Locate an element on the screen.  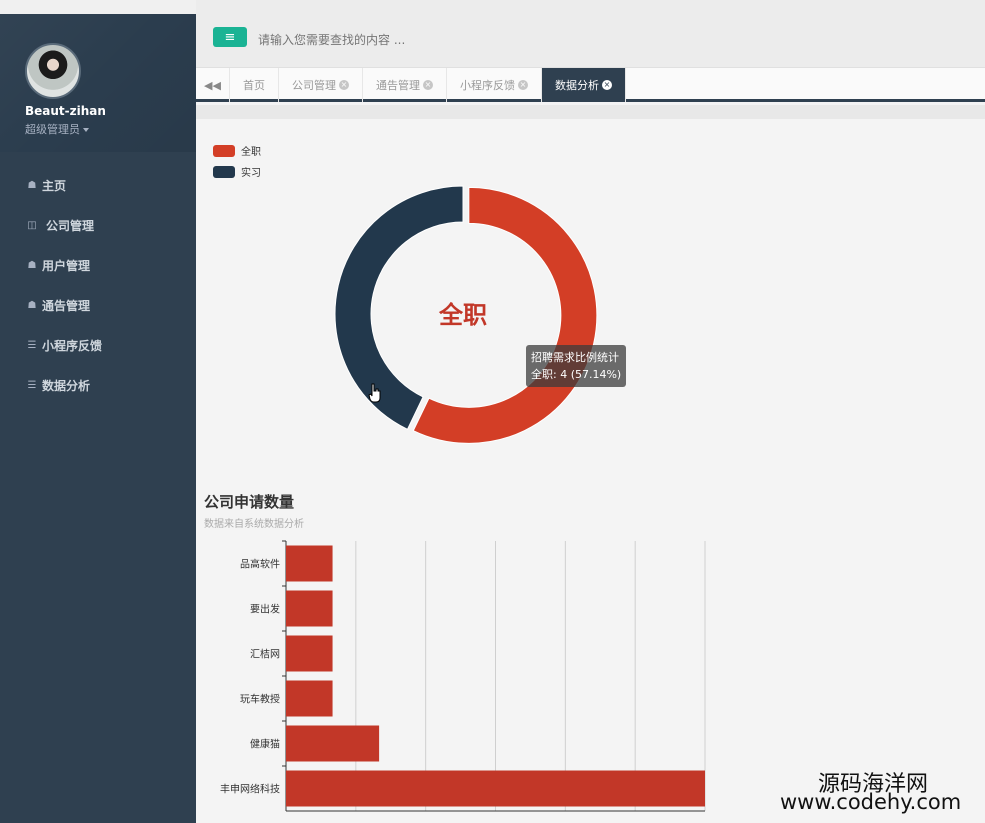
sidebar-item-notices: ☗ 通告管理 is located at coordinates (98, 305).